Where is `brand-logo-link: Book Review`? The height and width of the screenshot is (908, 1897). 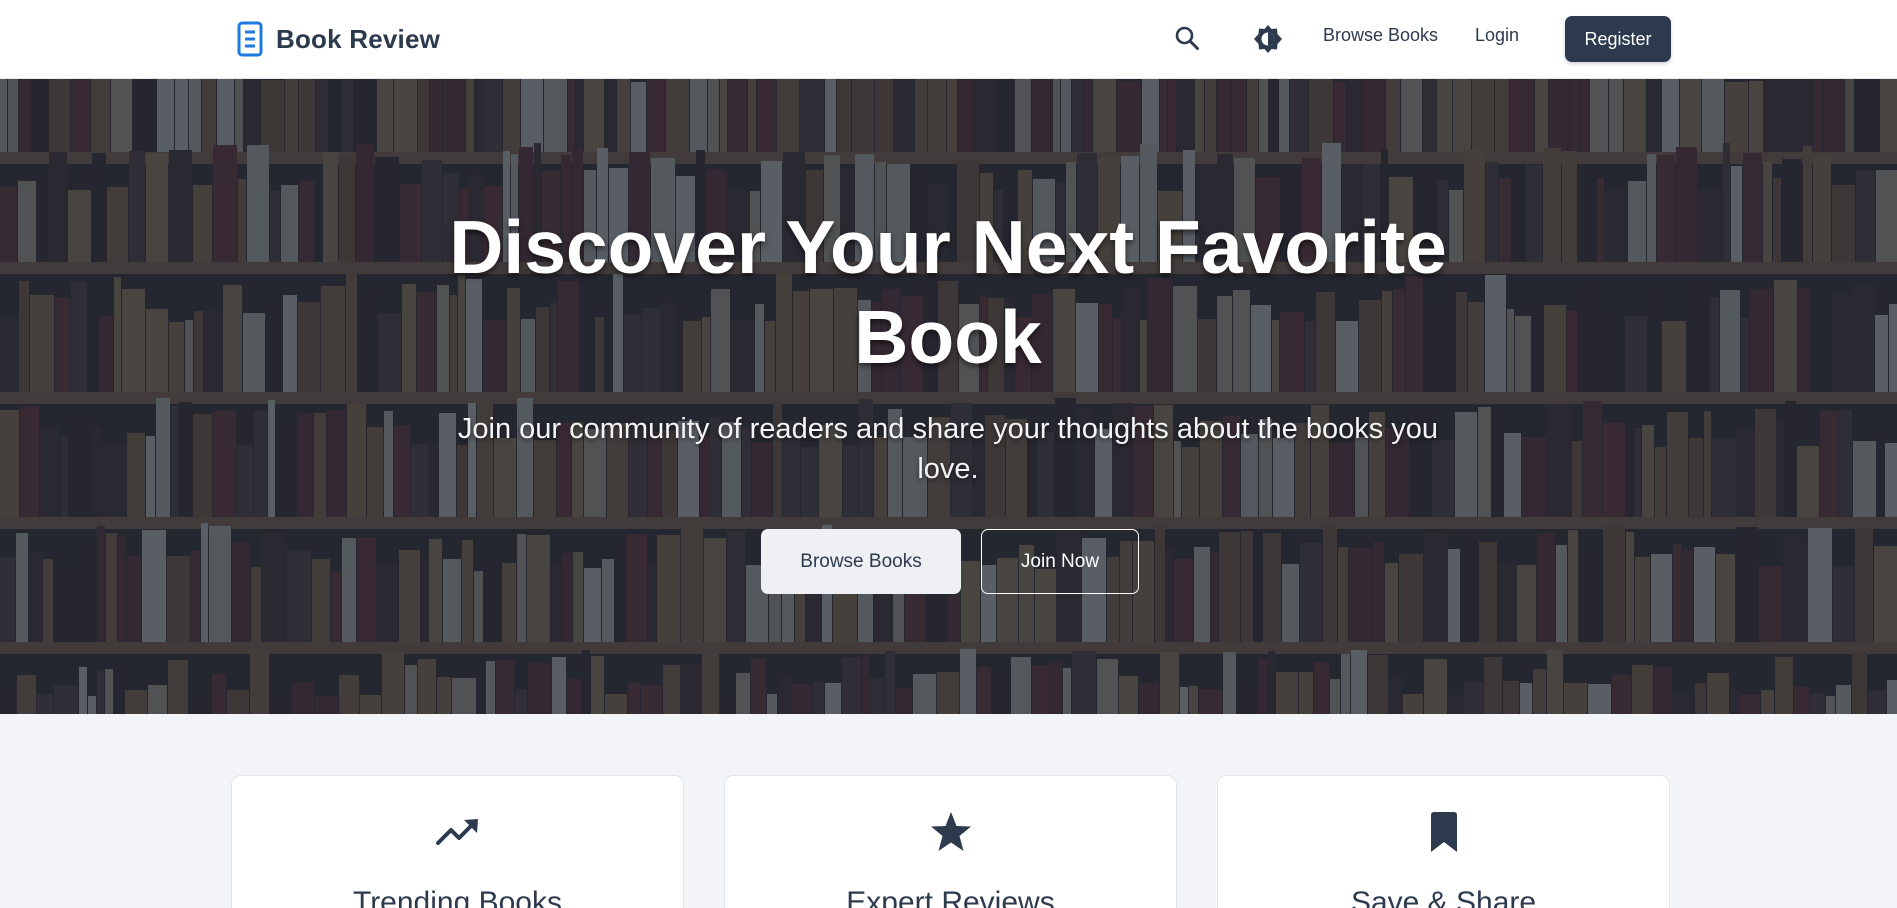 brand-logo-link: Book Review is located at coordinates (338, 39).